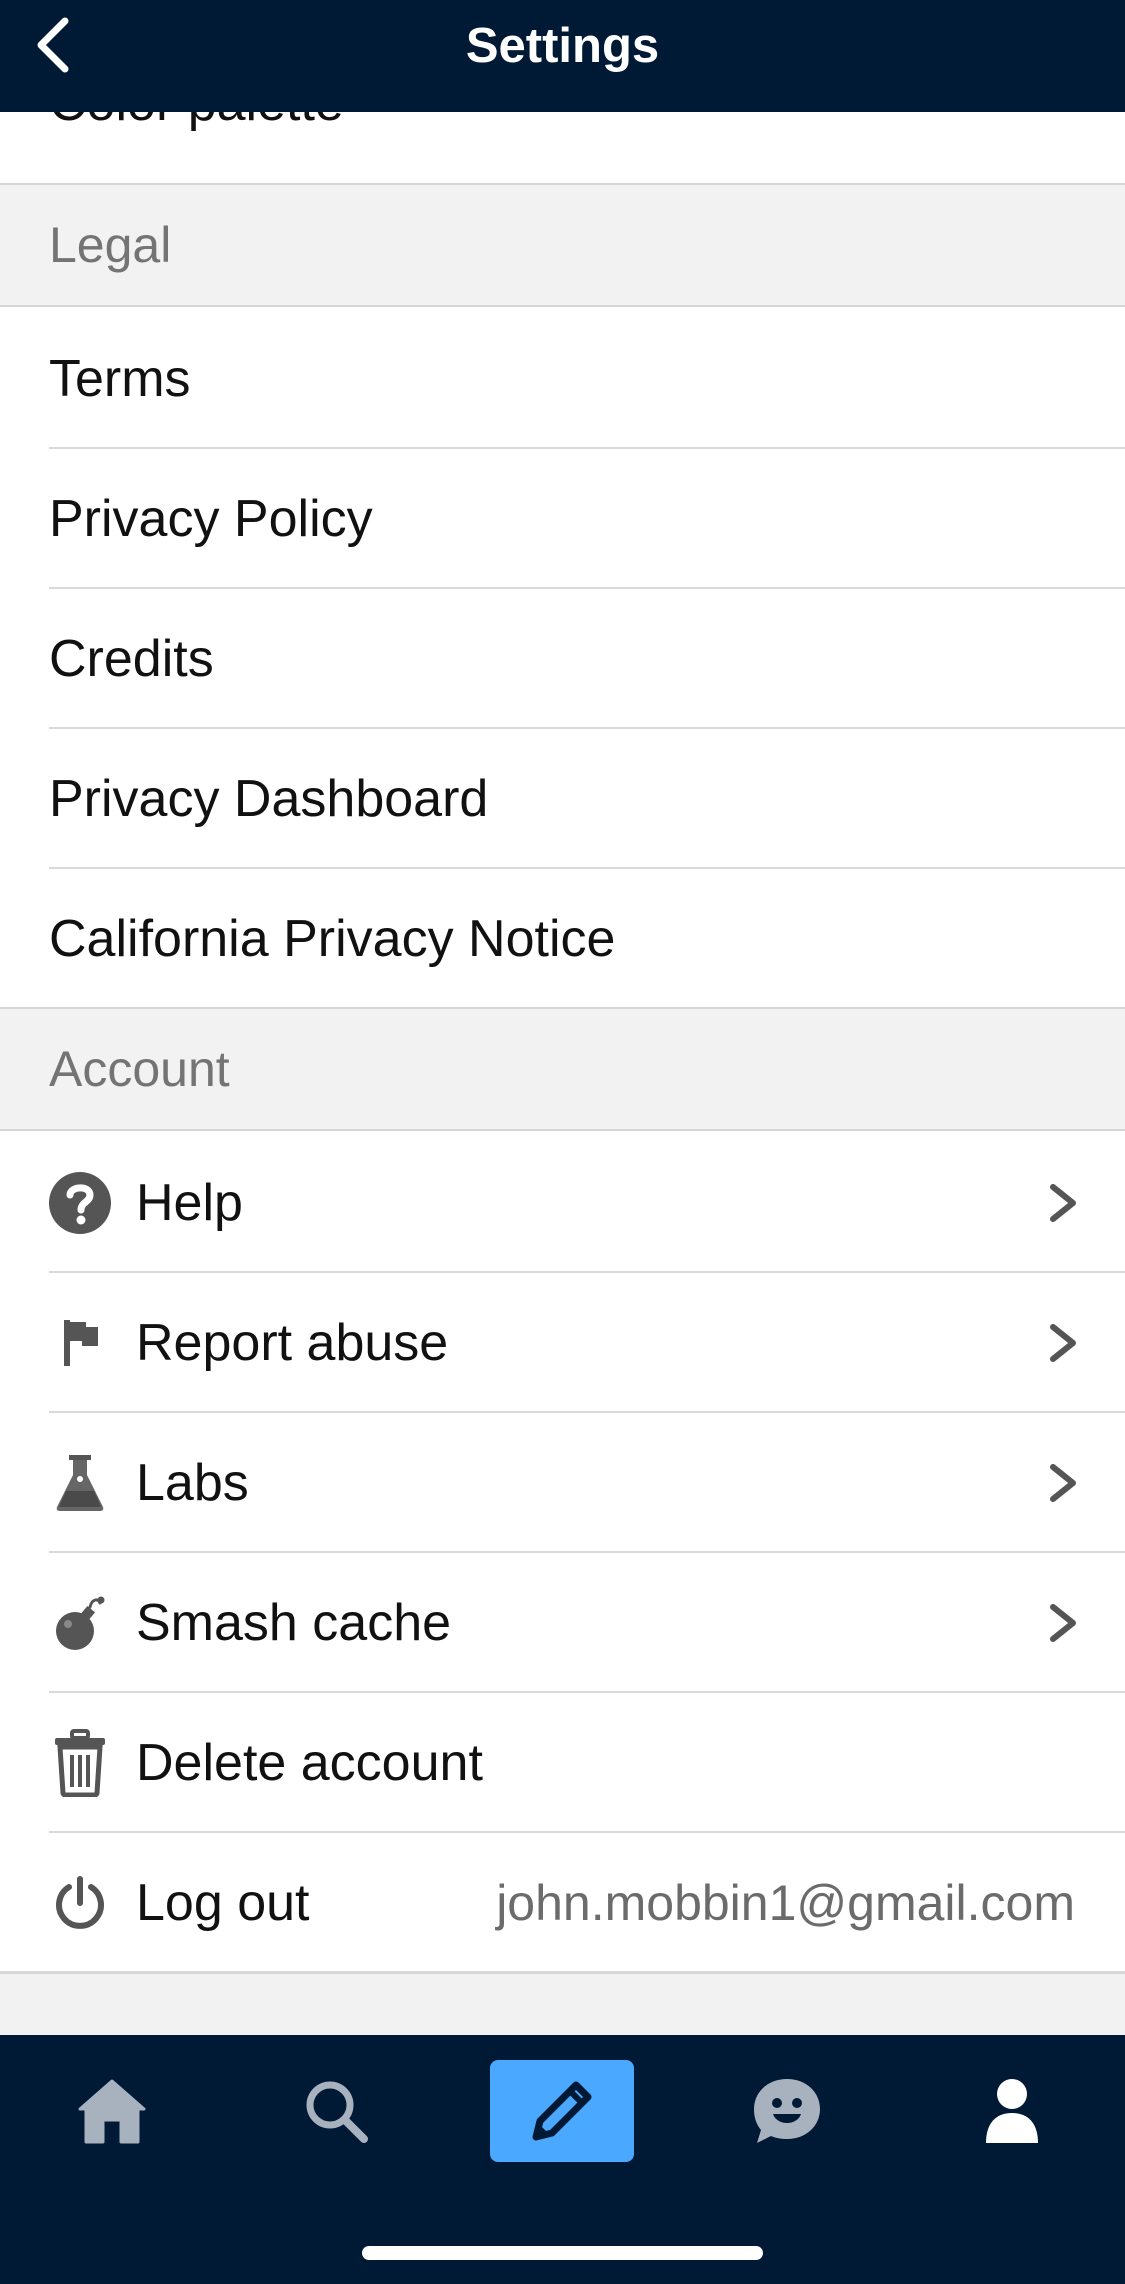 The width and height of the screenshot is (1125, 2284). I want to click on settings-item-label: California Privacy Notice, so click(332, 939).